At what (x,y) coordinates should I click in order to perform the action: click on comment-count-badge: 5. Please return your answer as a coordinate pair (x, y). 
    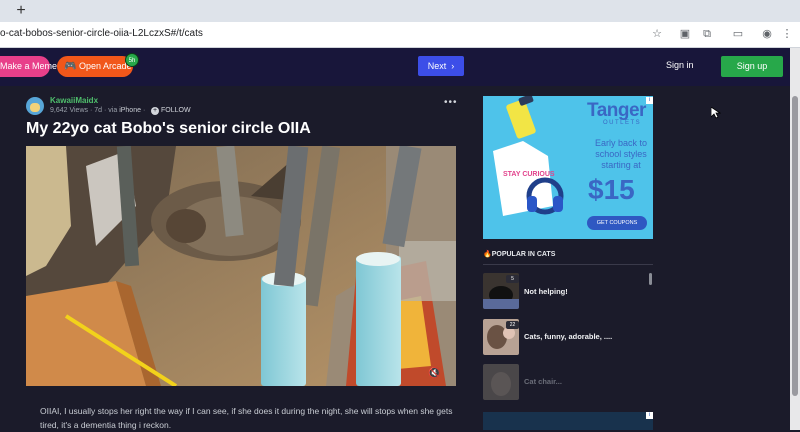
    Looking at the image, I should click on (512, 279).